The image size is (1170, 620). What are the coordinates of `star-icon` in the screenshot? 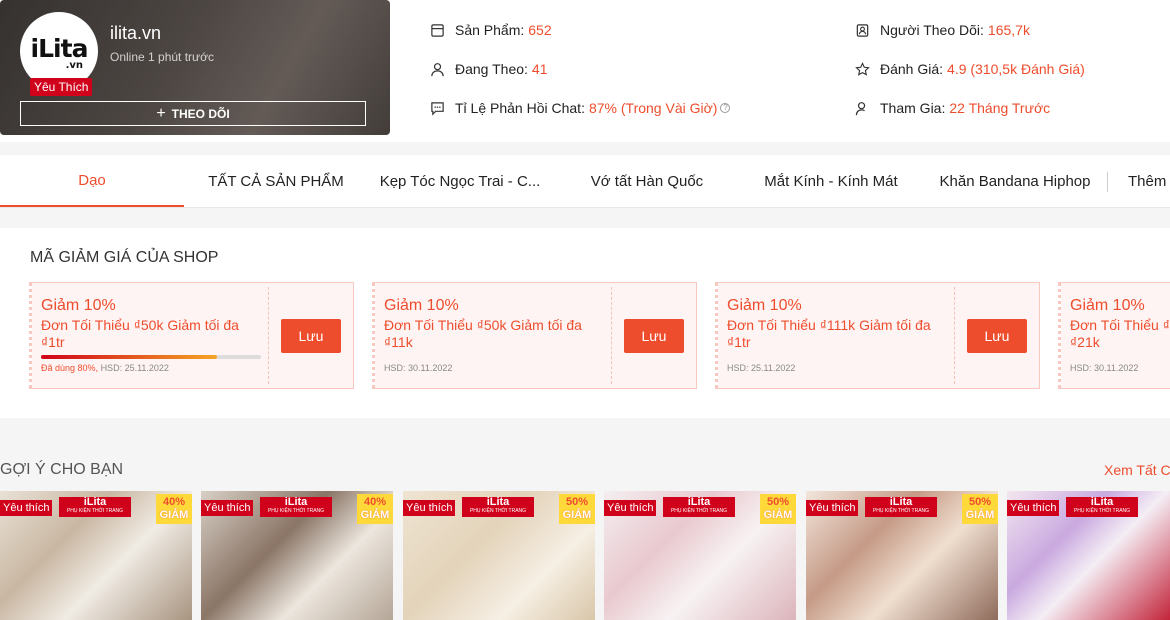 It's located at (862, 68).